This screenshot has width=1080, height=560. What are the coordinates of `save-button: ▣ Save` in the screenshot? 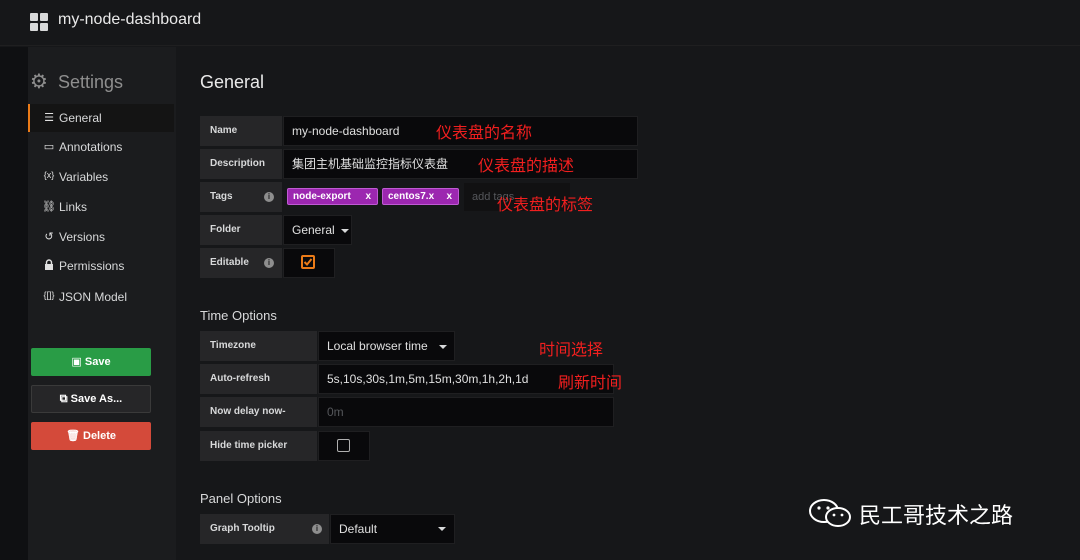 It's located at (91, 362).